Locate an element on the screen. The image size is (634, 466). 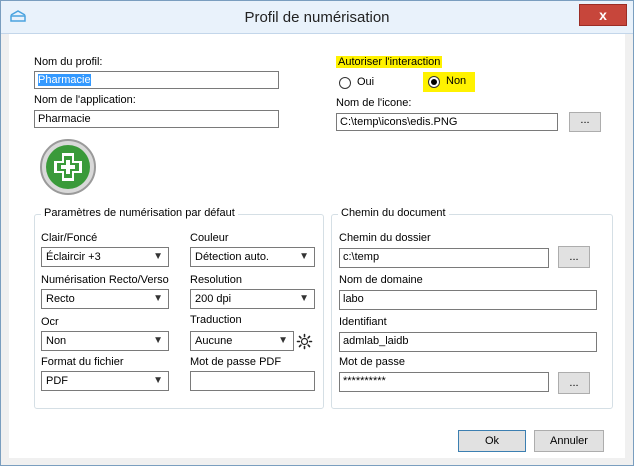
document-path-title: Chemin du document is located at coordinates (393, 213).